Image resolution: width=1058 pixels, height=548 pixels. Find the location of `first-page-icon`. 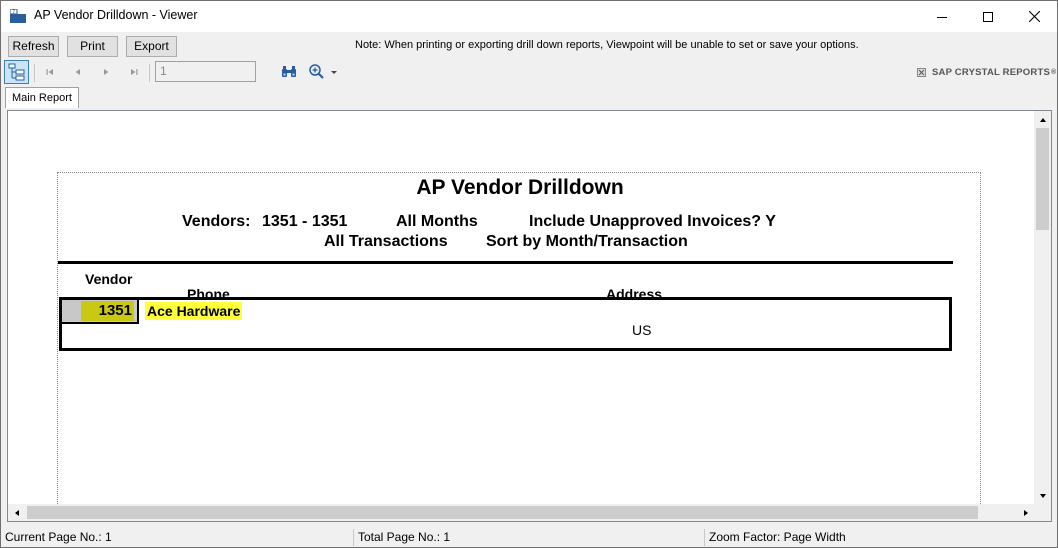

first-page-icon is located at coordinates (49, 72).